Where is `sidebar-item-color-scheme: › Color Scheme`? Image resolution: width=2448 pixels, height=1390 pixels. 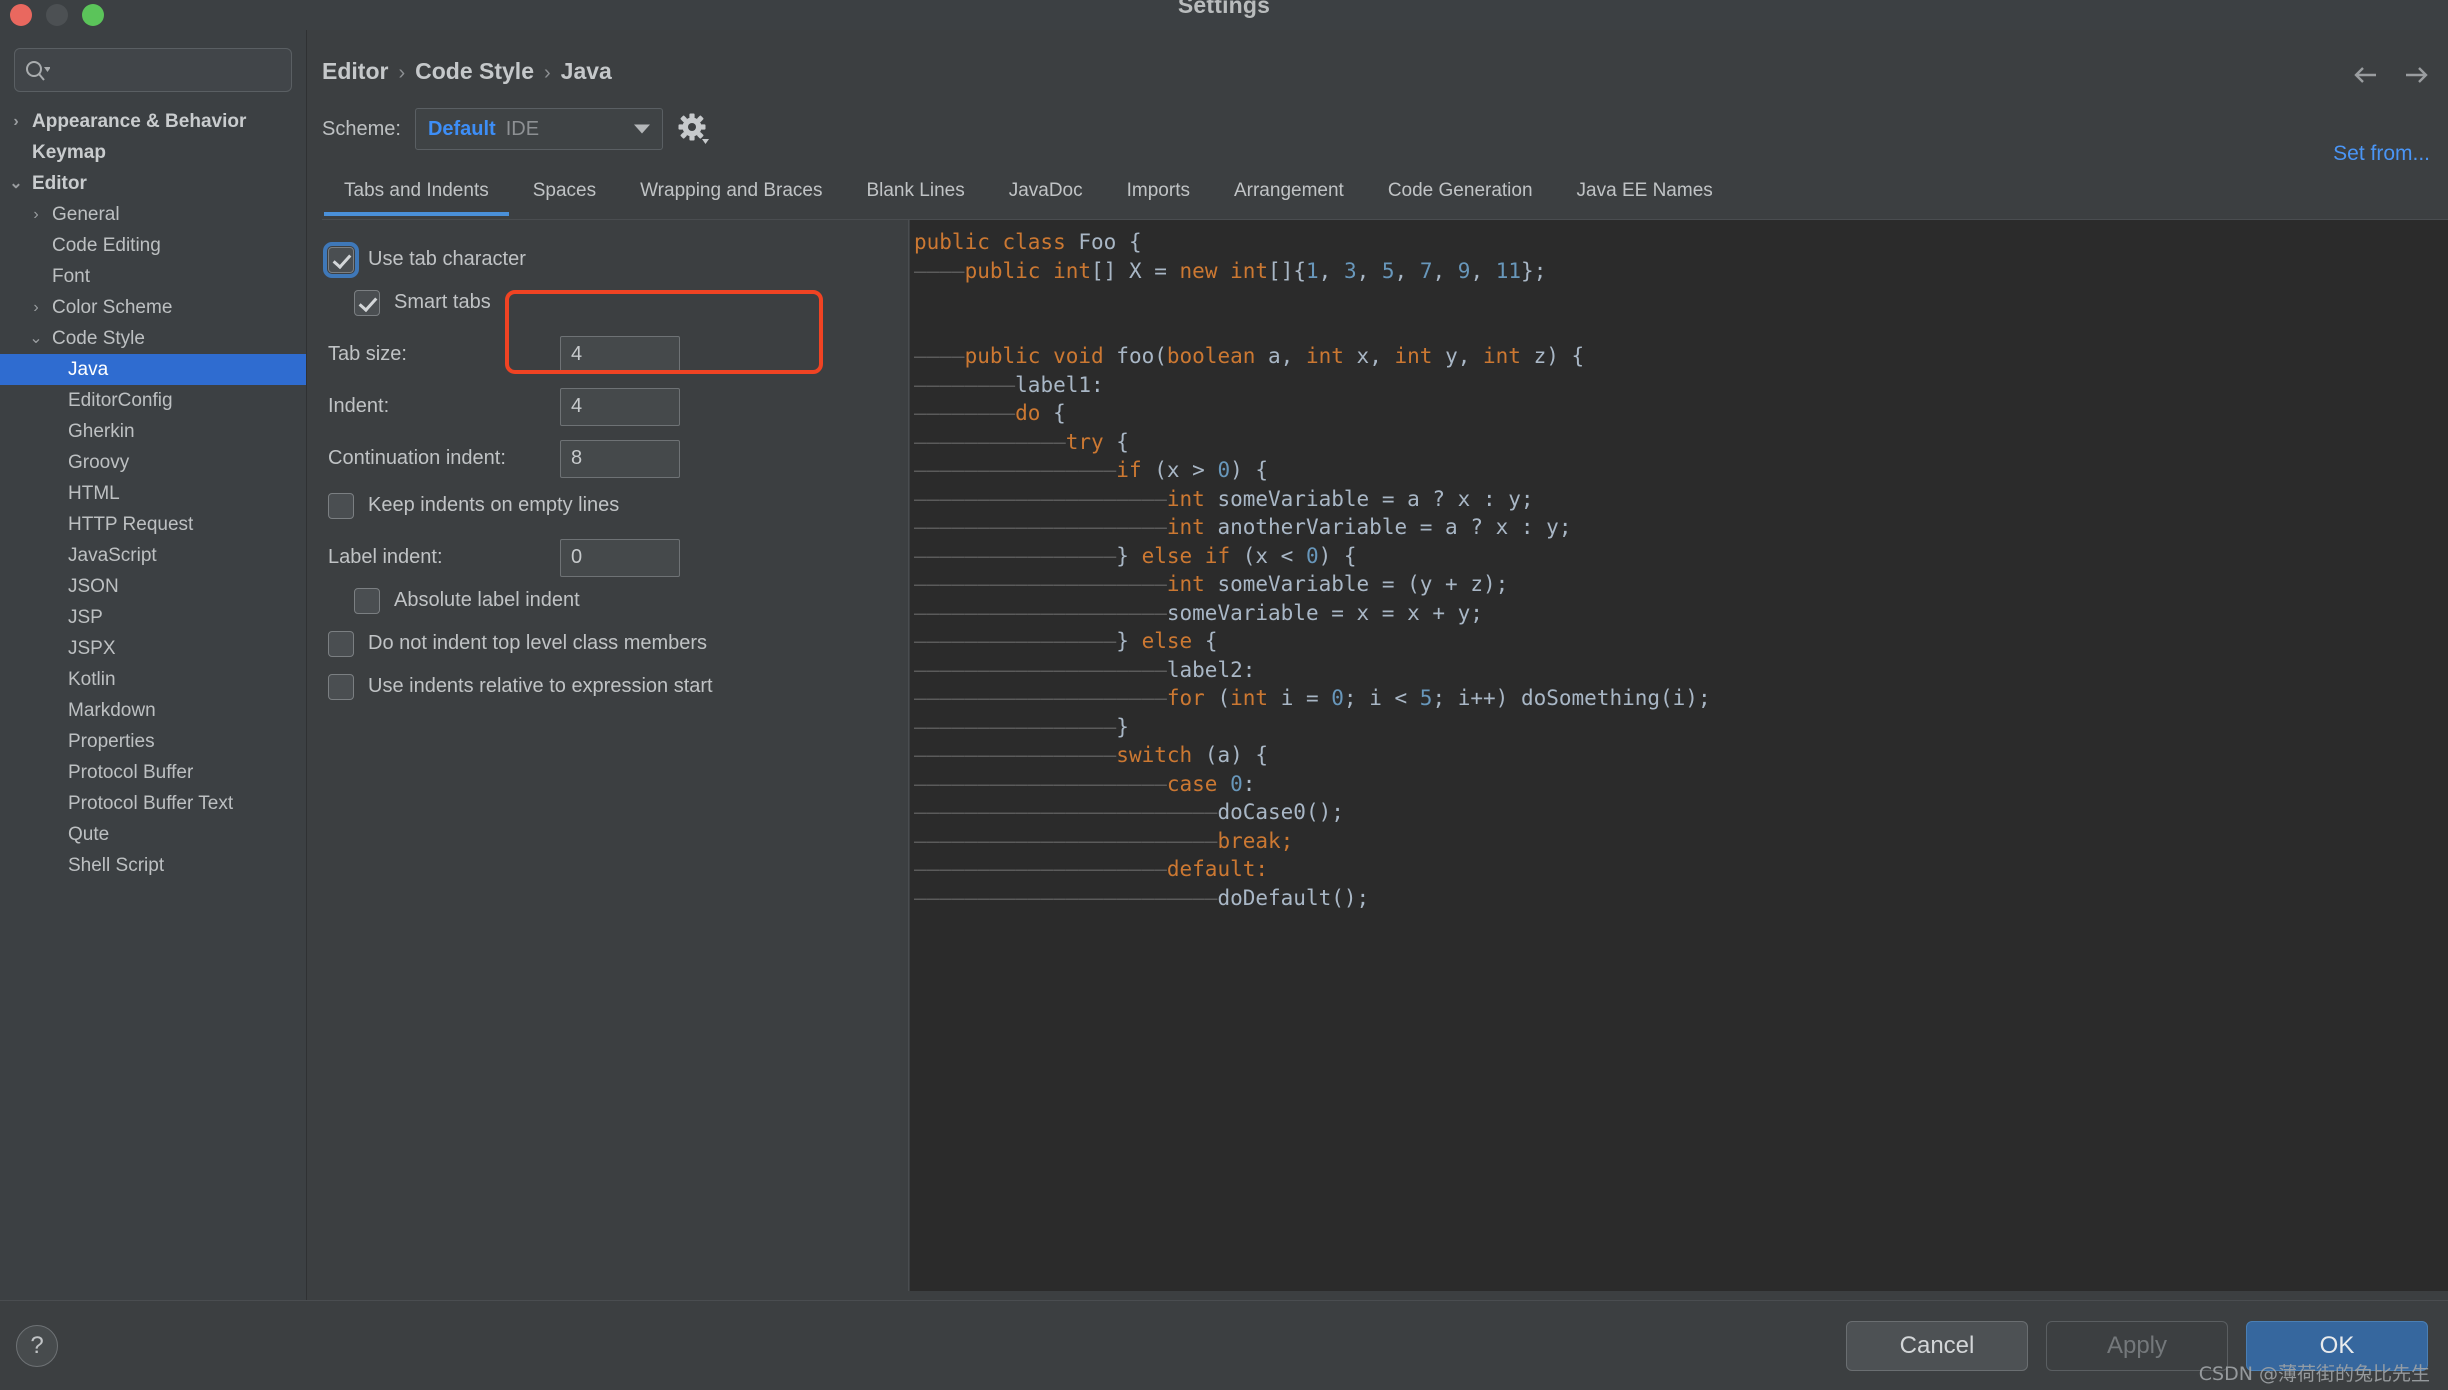 sidebar-item-color-scheme: › Color Scheme is located at coordinates (153, 307).